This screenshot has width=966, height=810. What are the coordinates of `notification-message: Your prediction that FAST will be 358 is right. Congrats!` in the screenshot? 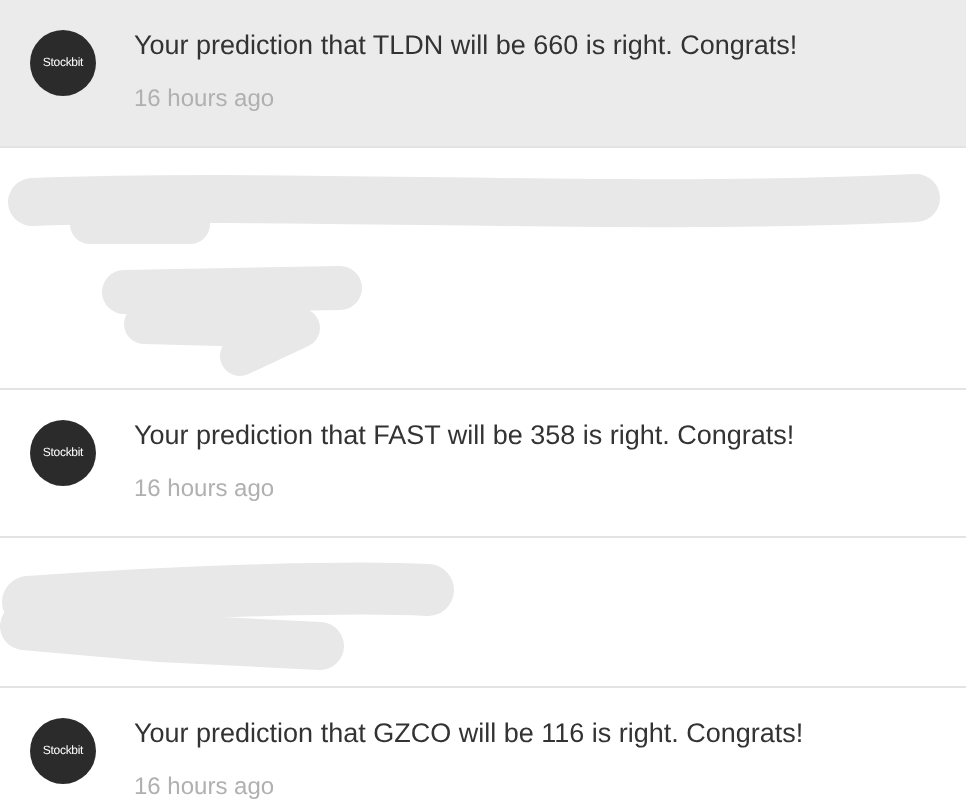 It's located at (464, 436).